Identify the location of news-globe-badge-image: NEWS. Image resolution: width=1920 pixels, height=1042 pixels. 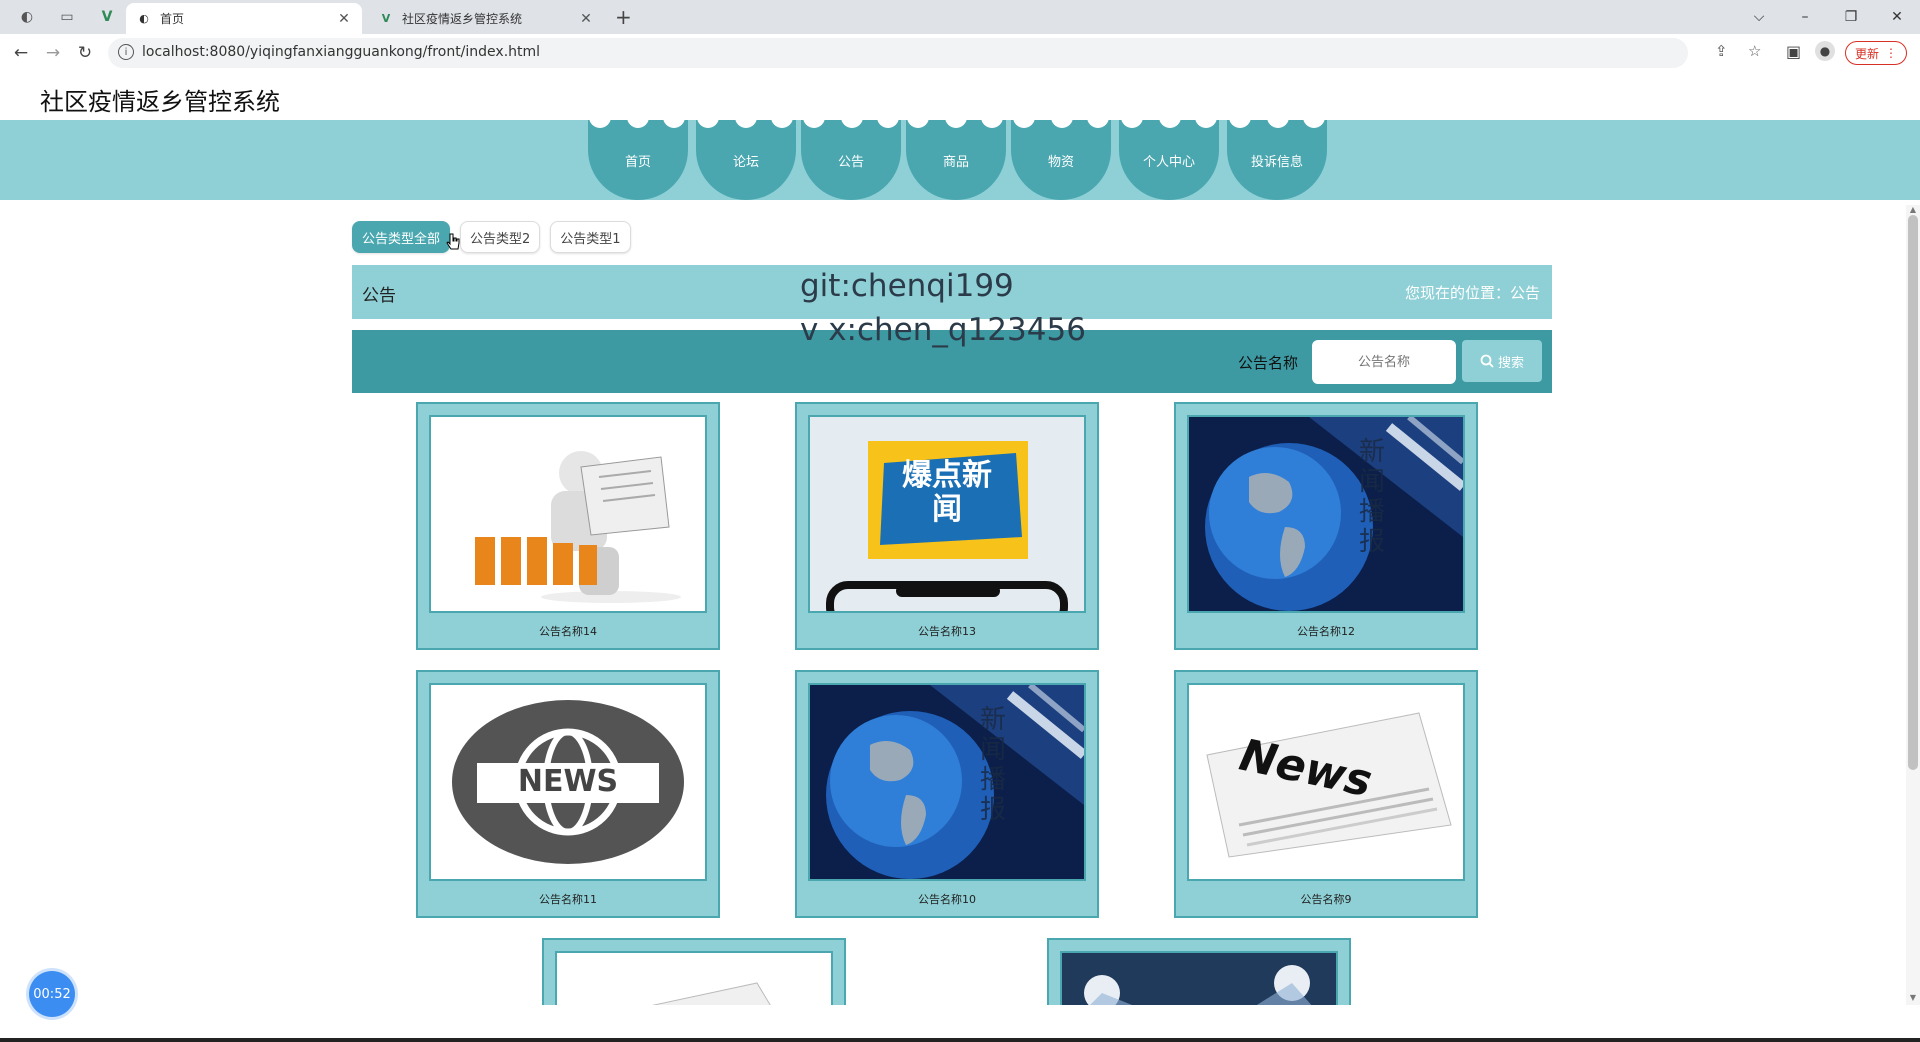
(568, 782).